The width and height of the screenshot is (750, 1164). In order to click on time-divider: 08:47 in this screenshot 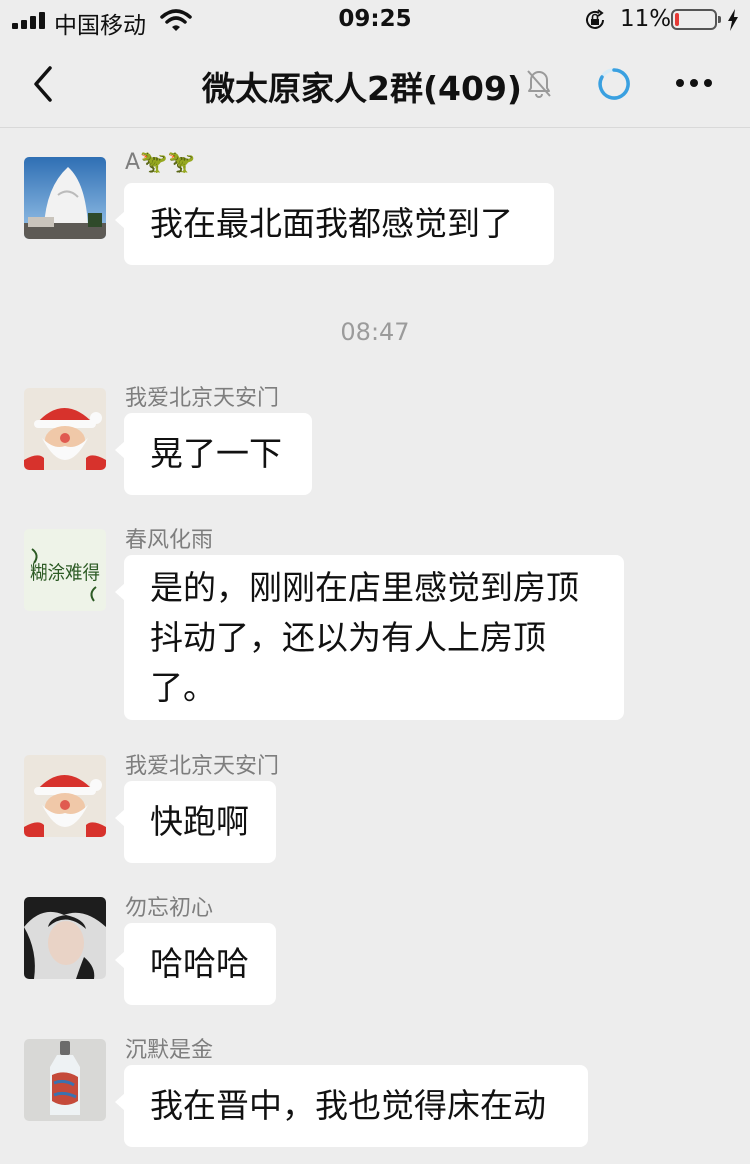, I will do `click(375, 332)`.